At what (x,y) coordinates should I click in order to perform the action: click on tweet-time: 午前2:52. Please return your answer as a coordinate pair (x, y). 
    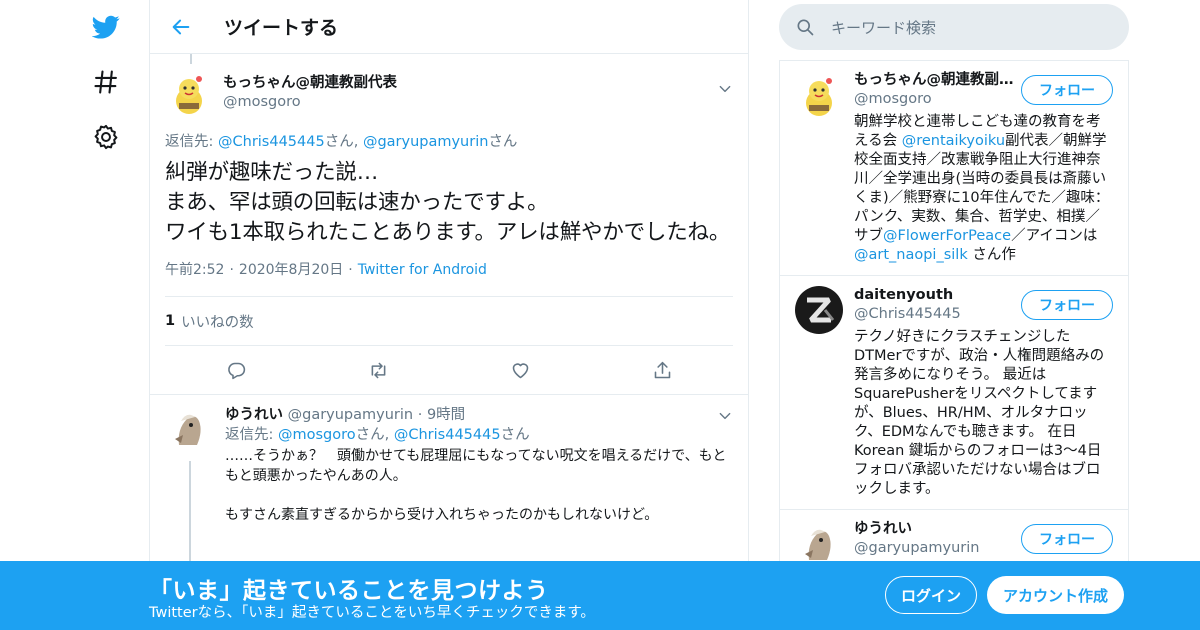
    Looking at the image, I should click on (194, 270).